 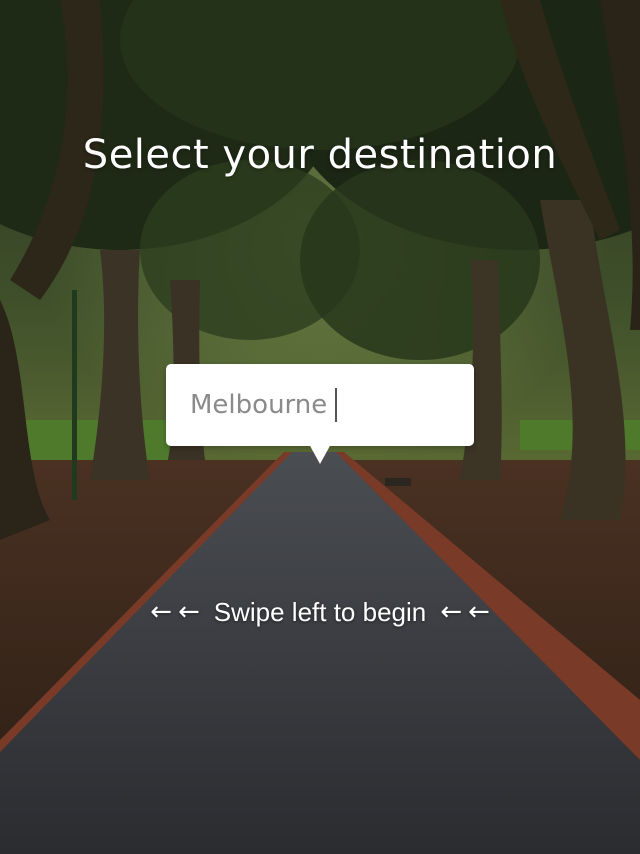 I want to click on destination-value: Melbourne, so click(x=259, y=405).